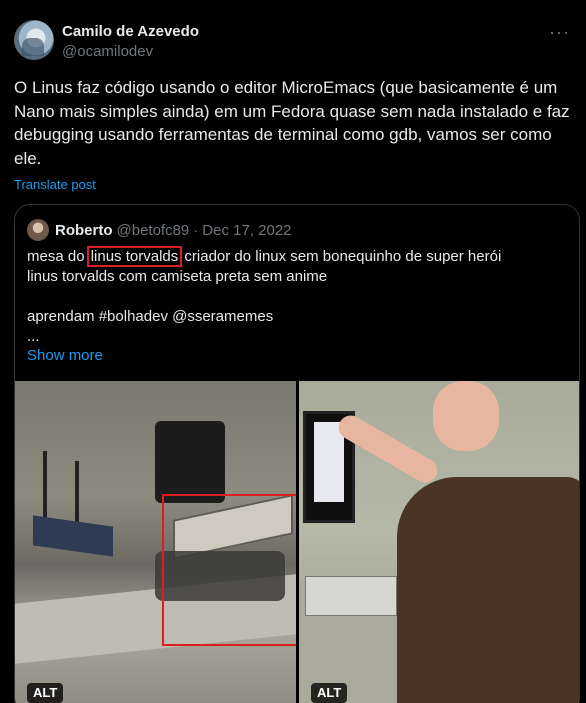 This screenshot has width=586, height=703. What do you see at coordinates (58, 256) in the screenshot?
I see `quoted-line-1-prefix: mesa do` at bounding box center [58, 256].